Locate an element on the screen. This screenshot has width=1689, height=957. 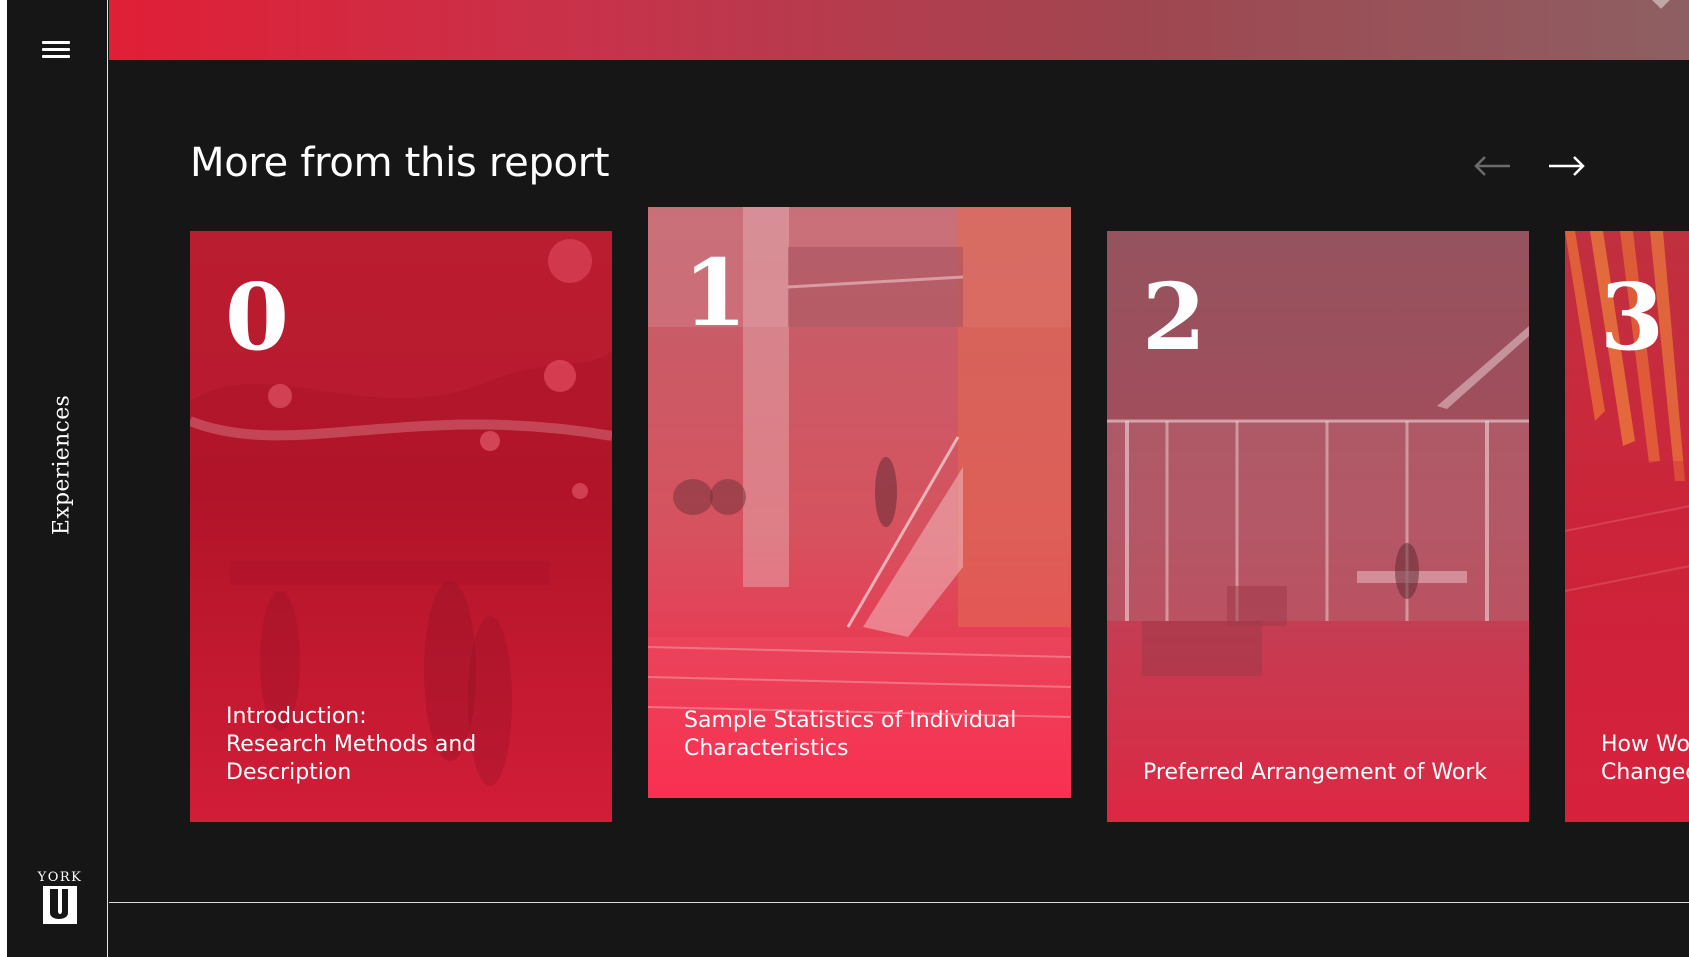
card-title: Preferred Arrangement of Work is located at coordinates (1315, 773).